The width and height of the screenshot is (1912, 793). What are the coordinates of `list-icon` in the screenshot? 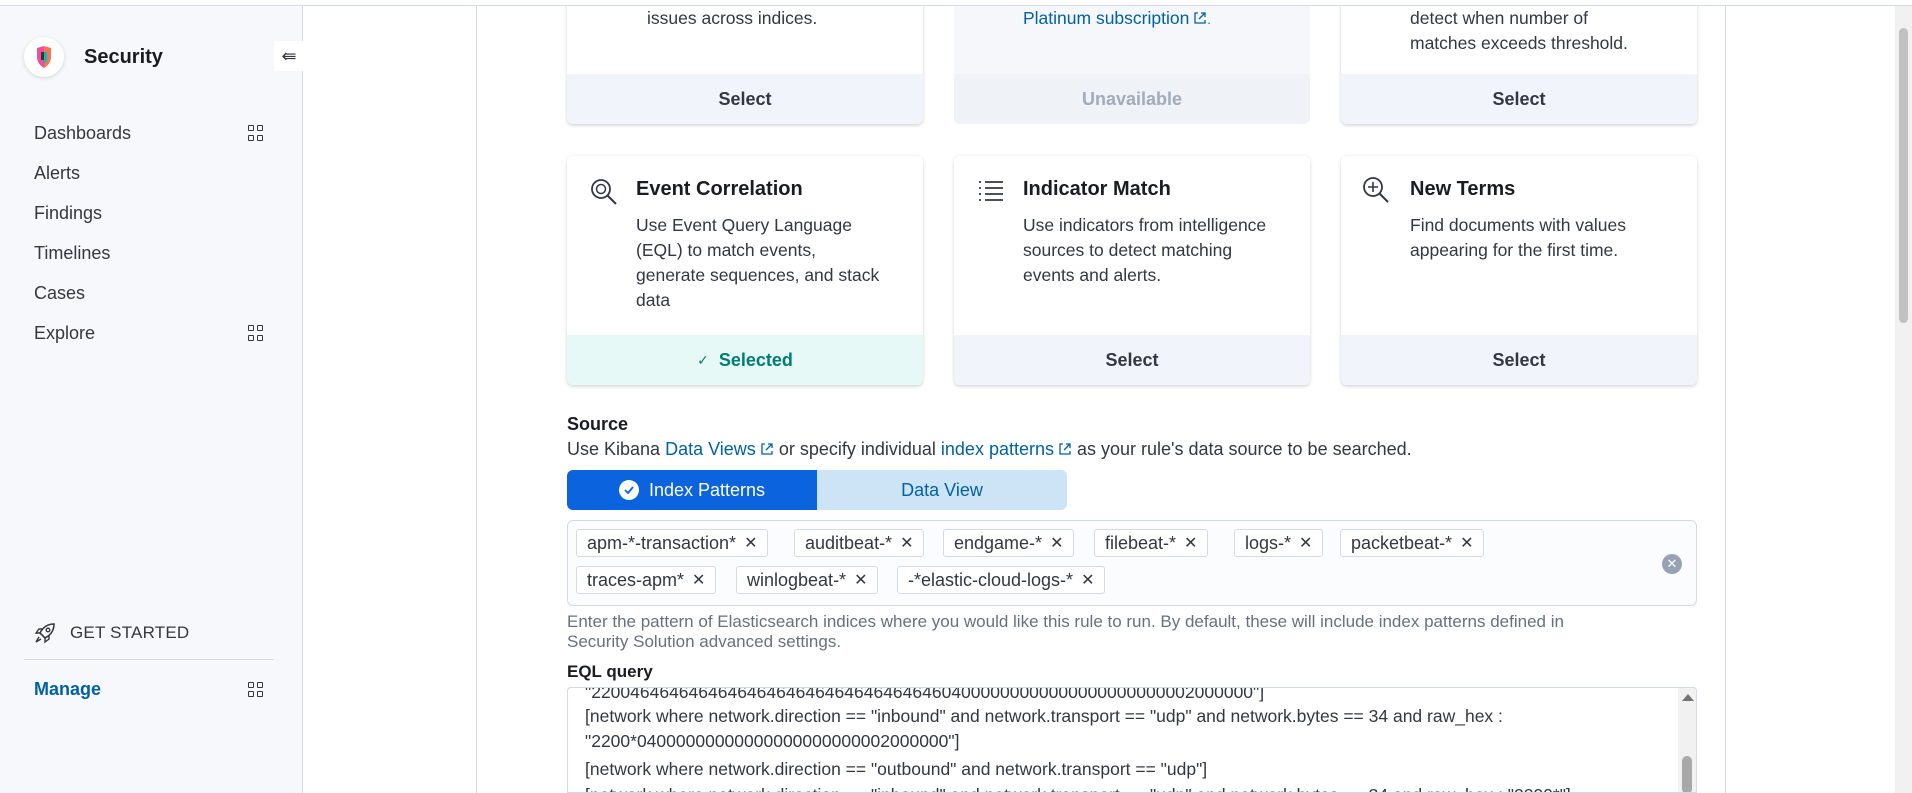 It's located at (991, 191).